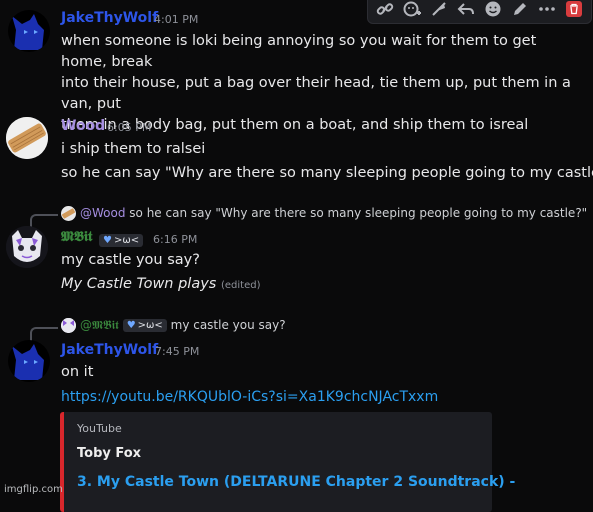  I want to click on feather-icon, so click(439, 10).